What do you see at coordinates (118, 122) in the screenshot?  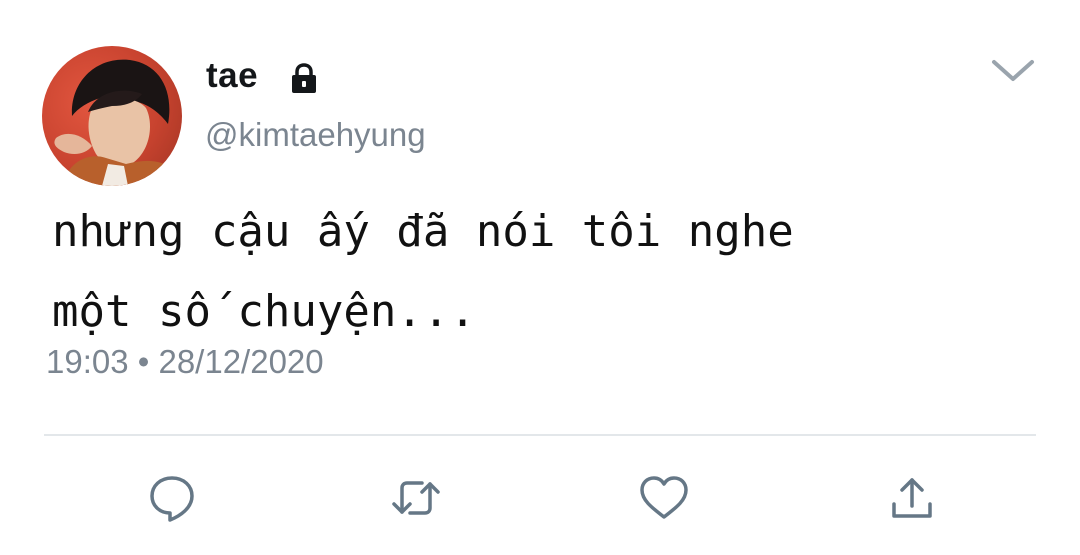 I see `avatar-image` at bounding box center [118, 122].